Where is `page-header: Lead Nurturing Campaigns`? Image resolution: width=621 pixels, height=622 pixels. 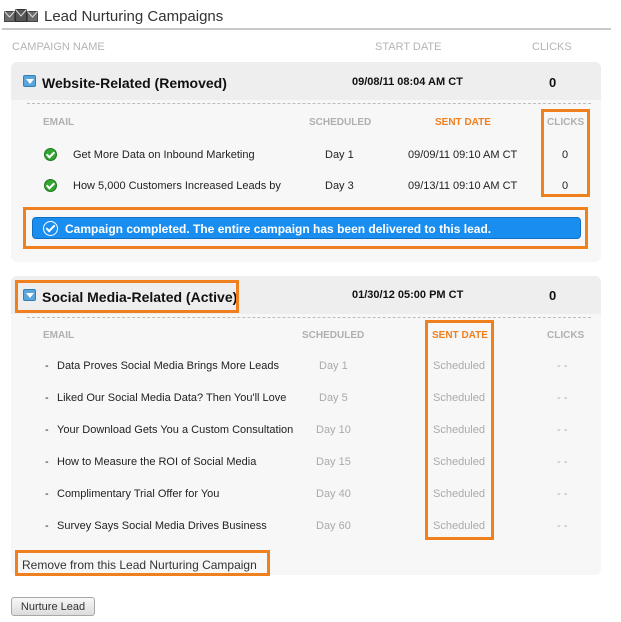 page-header: Lead Nurturing Campaigns is located at coordinates (306, 15).